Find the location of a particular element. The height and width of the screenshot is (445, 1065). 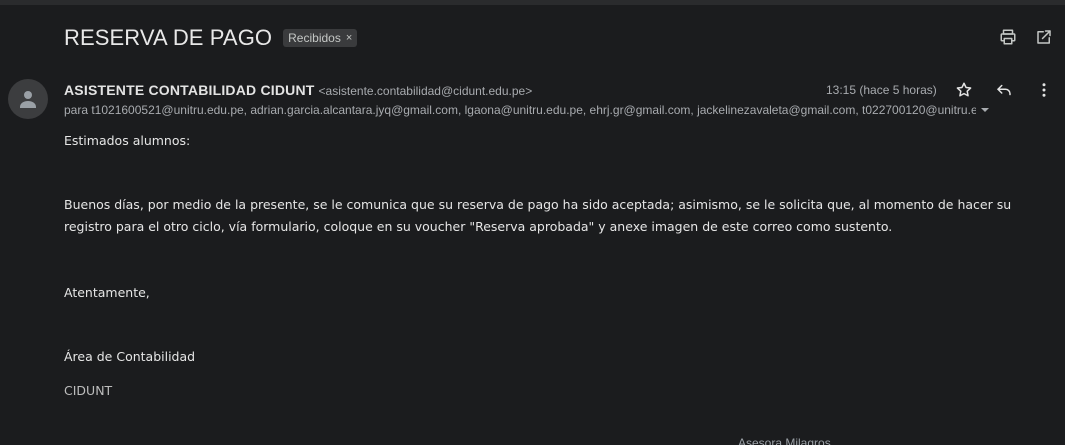

email-subject: RESERVA DE PAGO is located at coordinates (168, 37).